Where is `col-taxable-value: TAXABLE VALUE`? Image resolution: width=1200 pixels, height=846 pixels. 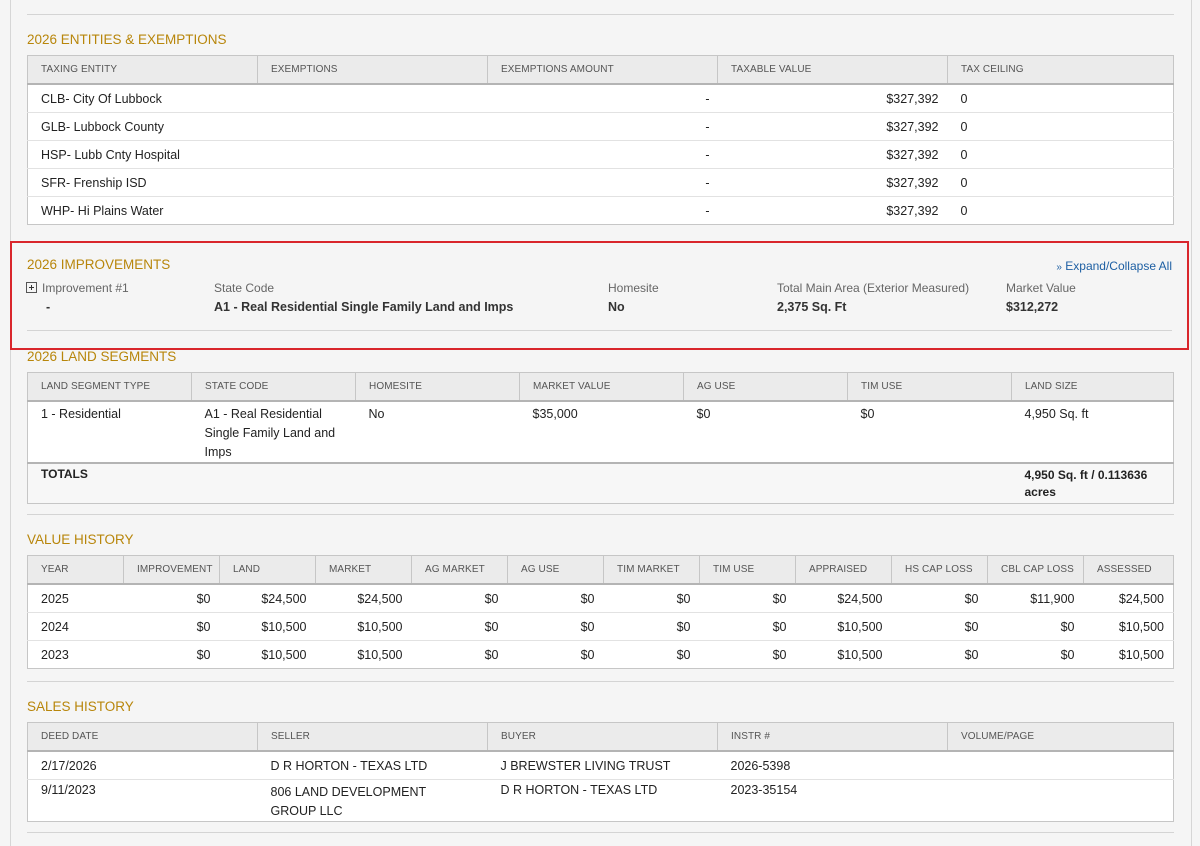 col-taxable-value: TAXABLE VALUE is located at coordinates (832, 70).